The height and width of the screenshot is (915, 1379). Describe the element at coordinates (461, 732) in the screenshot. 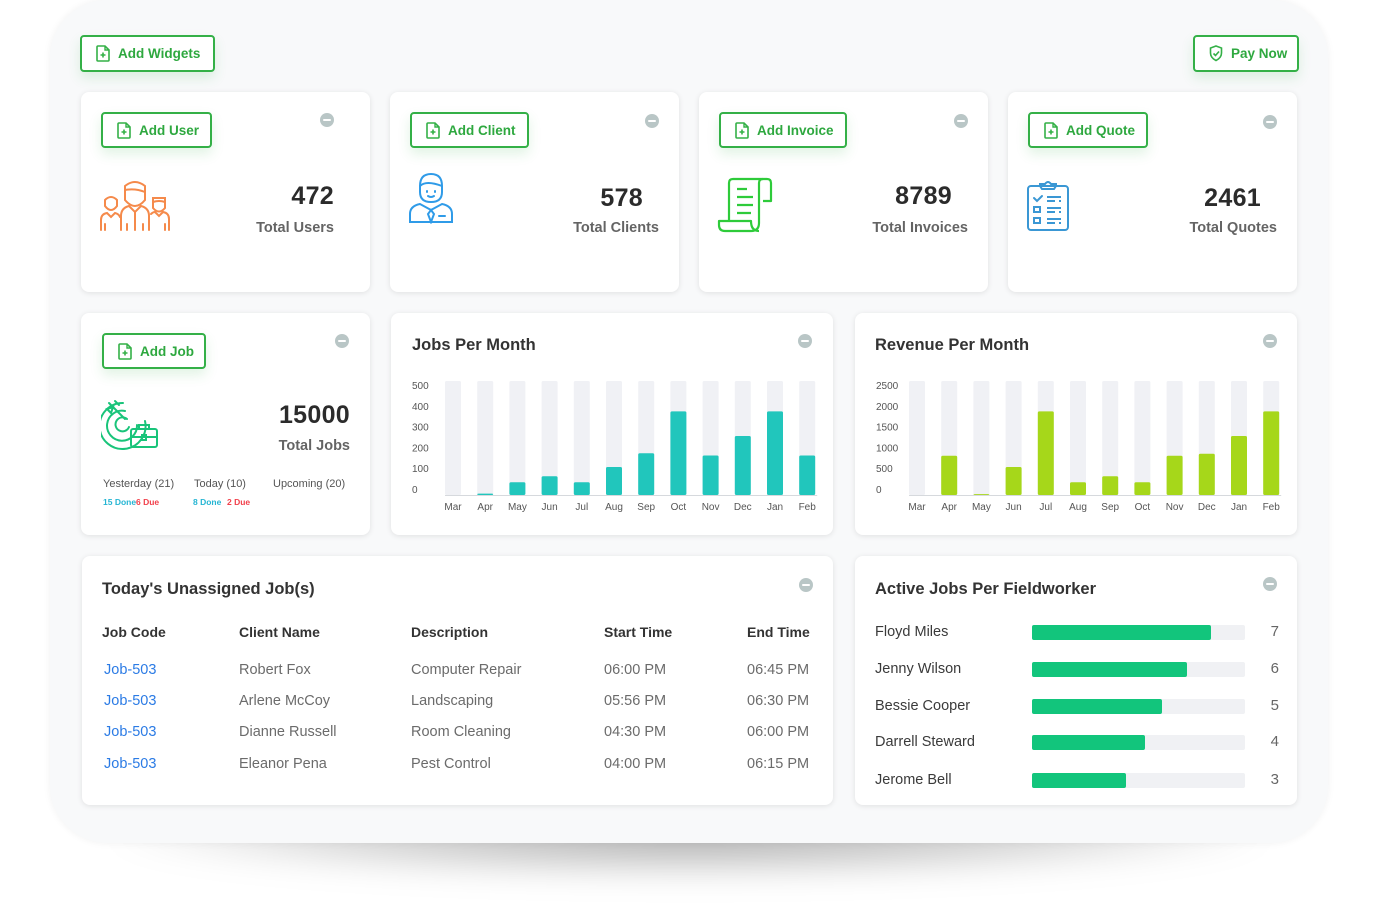

I see `description: Room Cleaning` at that location.